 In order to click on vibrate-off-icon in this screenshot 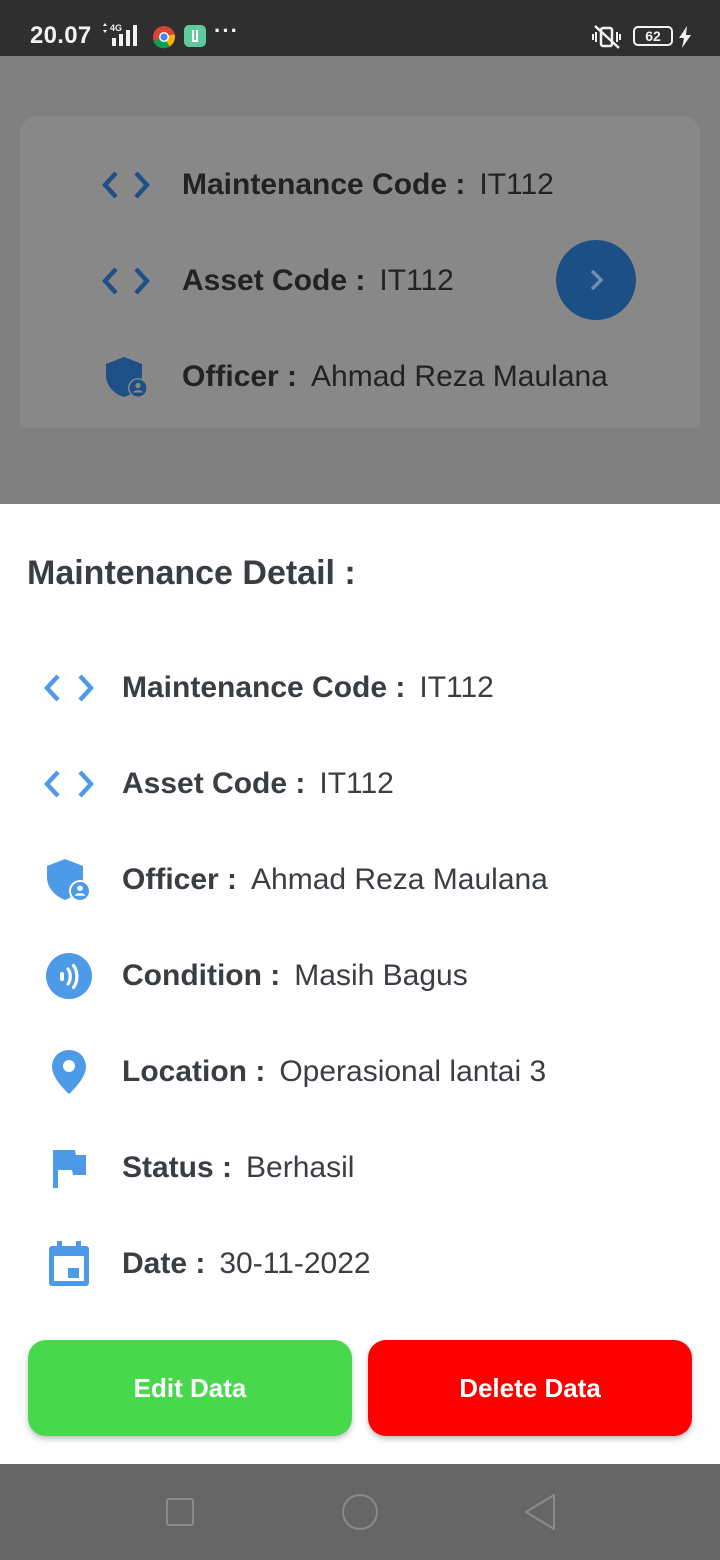, I will do `click(606, 37)`.